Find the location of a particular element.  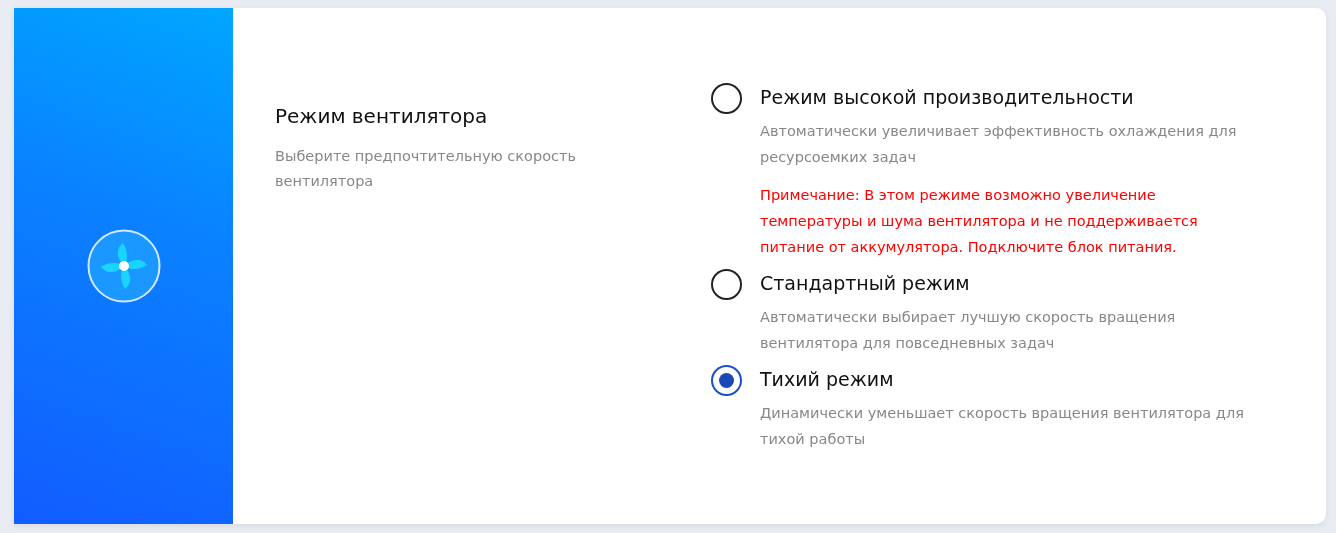

fan-icon is located at coordinates (123, 266).